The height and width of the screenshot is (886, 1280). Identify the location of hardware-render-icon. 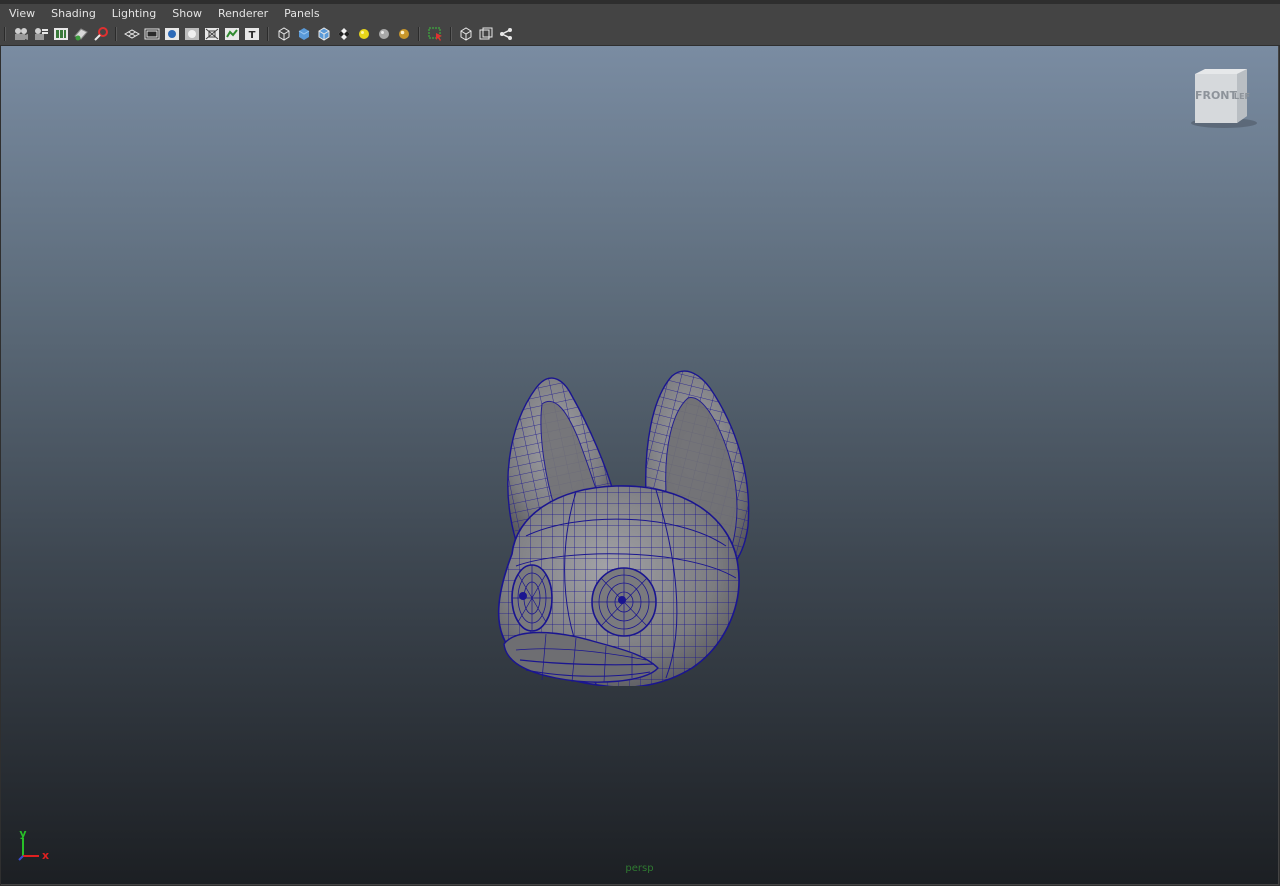
(404, 34).